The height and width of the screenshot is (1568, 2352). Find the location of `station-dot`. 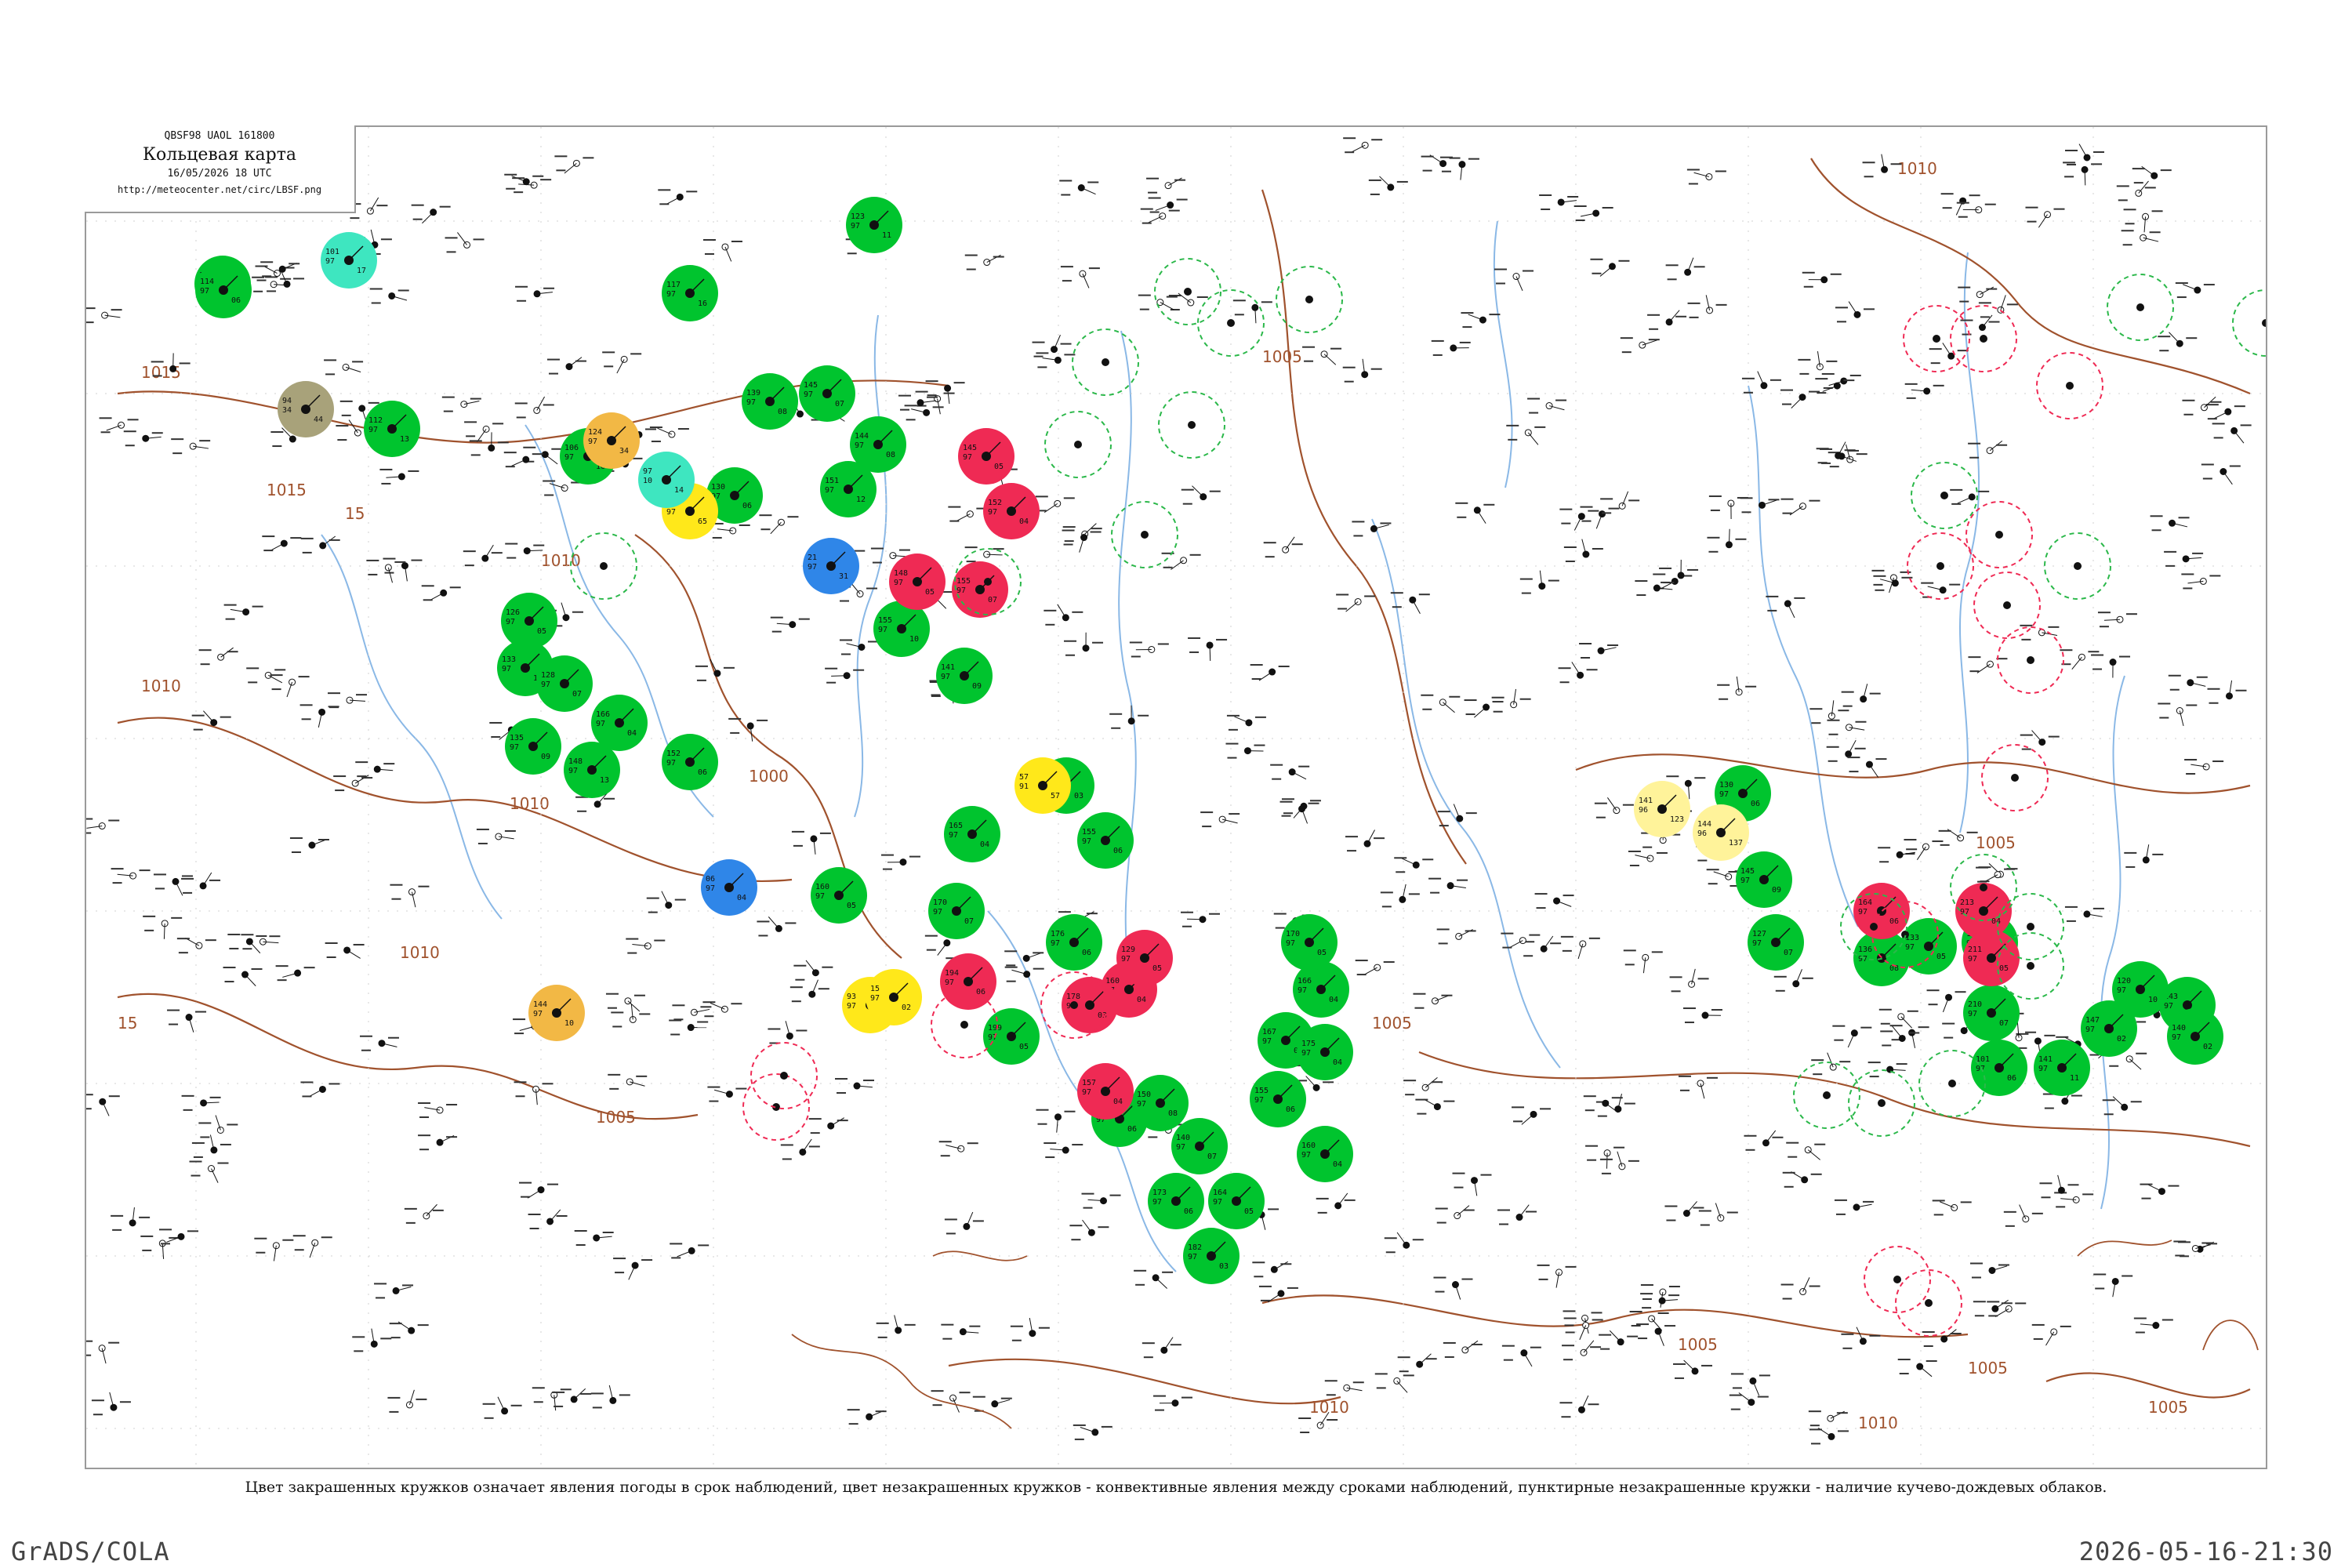

station-dot is located at coordinates (1802, 506).